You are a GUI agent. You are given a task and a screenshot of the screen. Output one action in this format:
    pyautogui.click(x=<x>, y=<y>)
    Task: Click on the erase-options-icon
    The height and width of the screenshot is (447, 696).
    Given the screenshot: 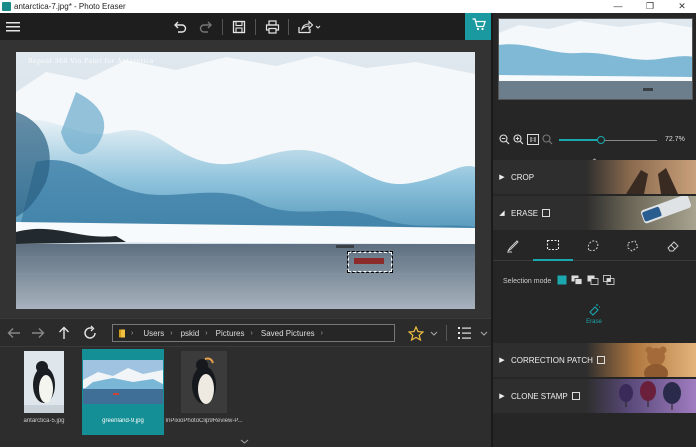 What is the action you would take?
    pyautogui.click(x=546, y=213)
    